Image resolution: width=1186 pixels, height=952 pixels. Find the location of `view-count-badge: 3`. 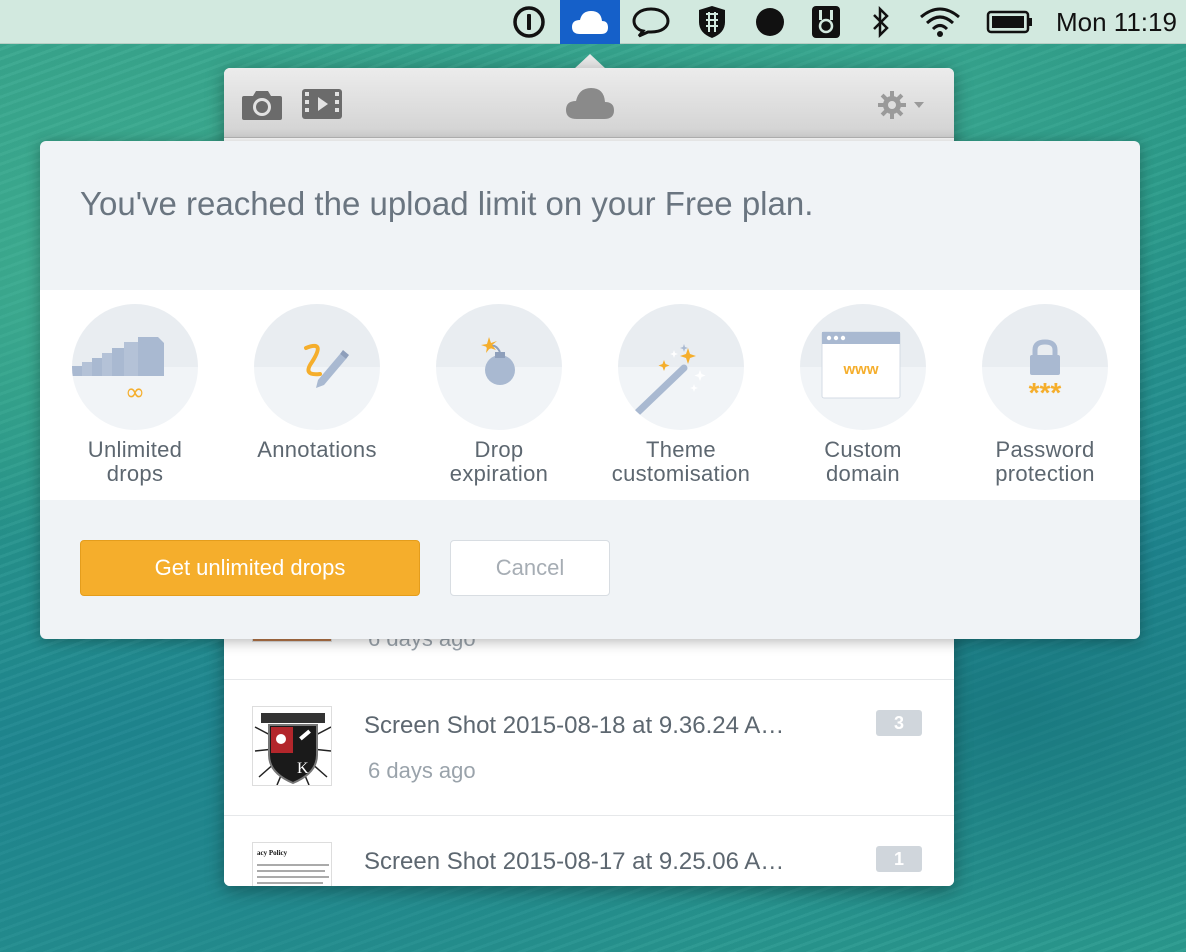

view-count-badge: 3 is located at coordinates (899, 723).